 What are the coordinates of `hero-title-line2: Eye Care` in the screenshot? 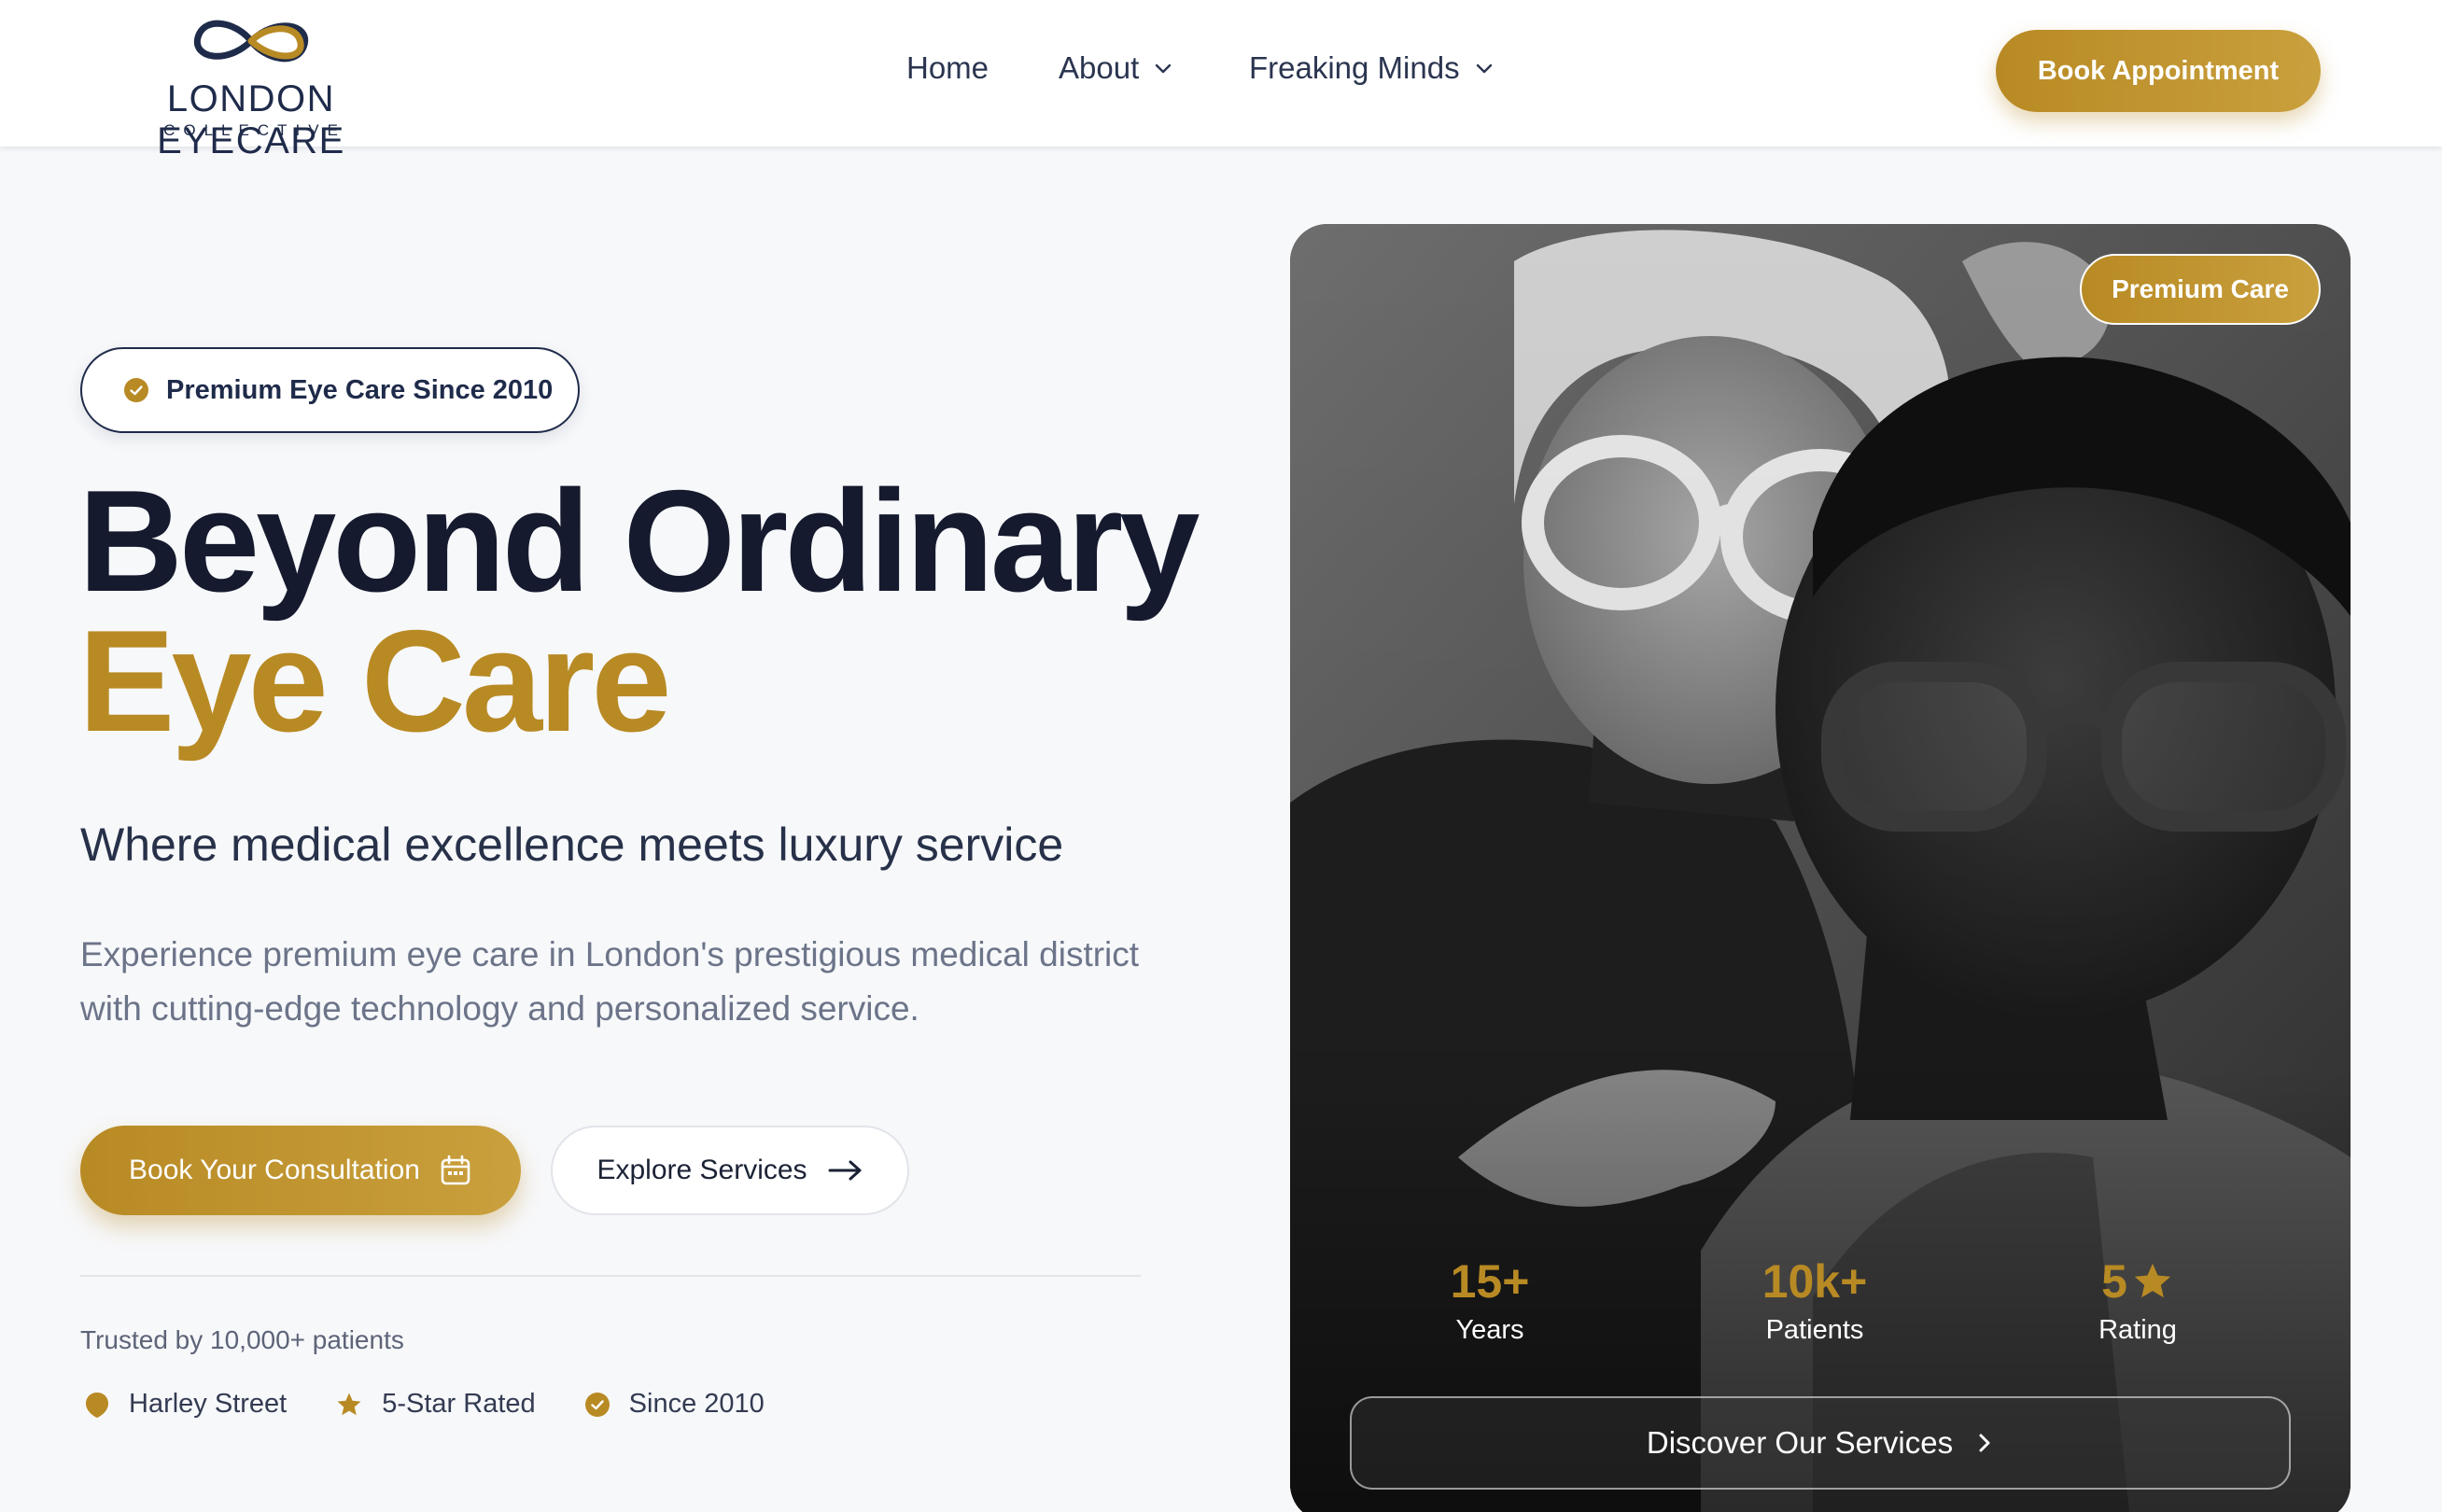 It's located at (375, 681).